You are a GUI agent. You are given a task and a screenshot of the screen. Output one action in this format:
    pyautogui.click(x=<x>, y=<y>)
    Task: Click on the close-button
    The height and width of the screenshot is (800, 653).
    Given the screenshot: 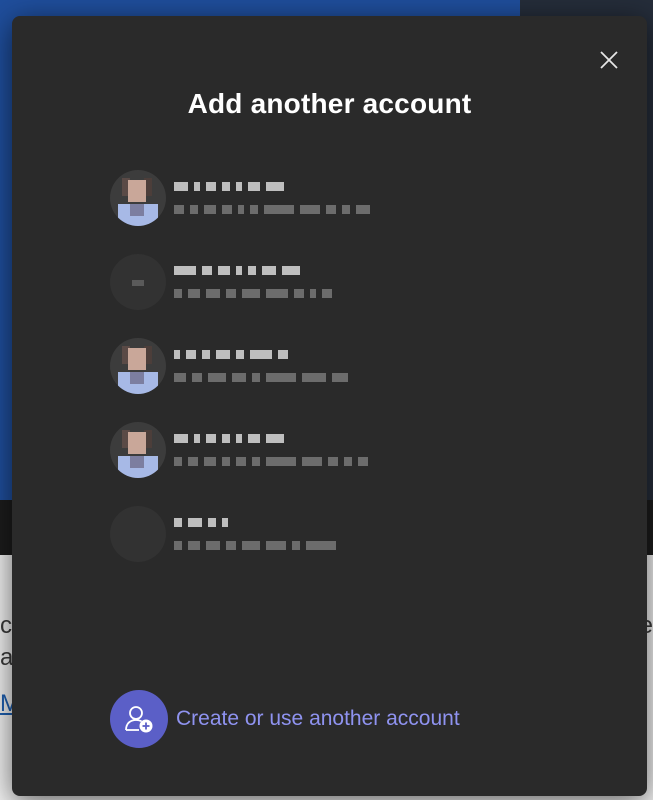 What is the action you would take?
    pyautogui.click(x=609, y=60)
    